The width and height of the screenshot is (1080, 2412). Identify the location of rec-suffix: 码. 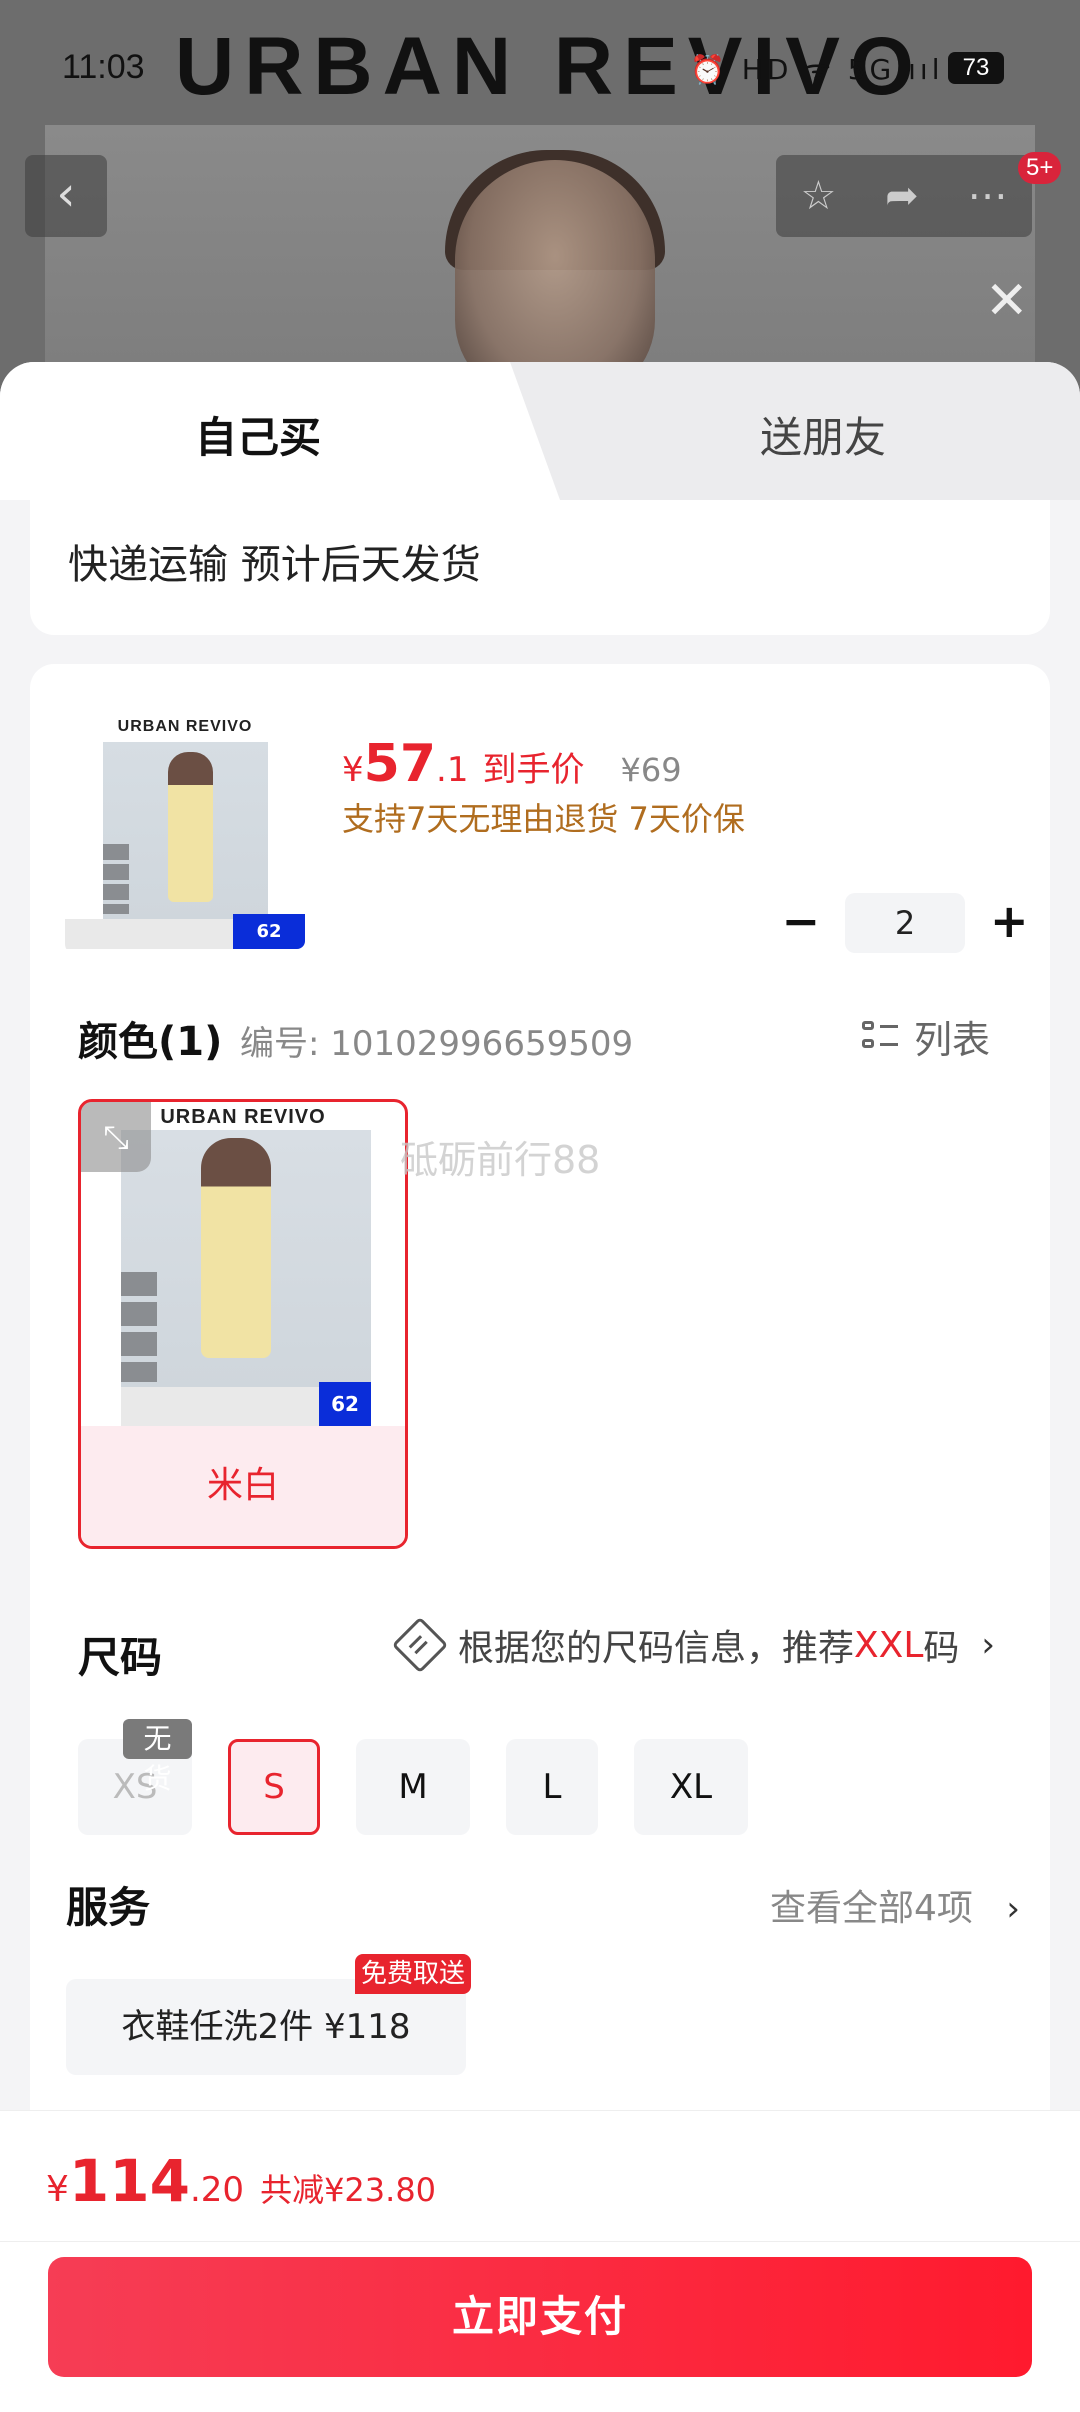
(941, 1648).